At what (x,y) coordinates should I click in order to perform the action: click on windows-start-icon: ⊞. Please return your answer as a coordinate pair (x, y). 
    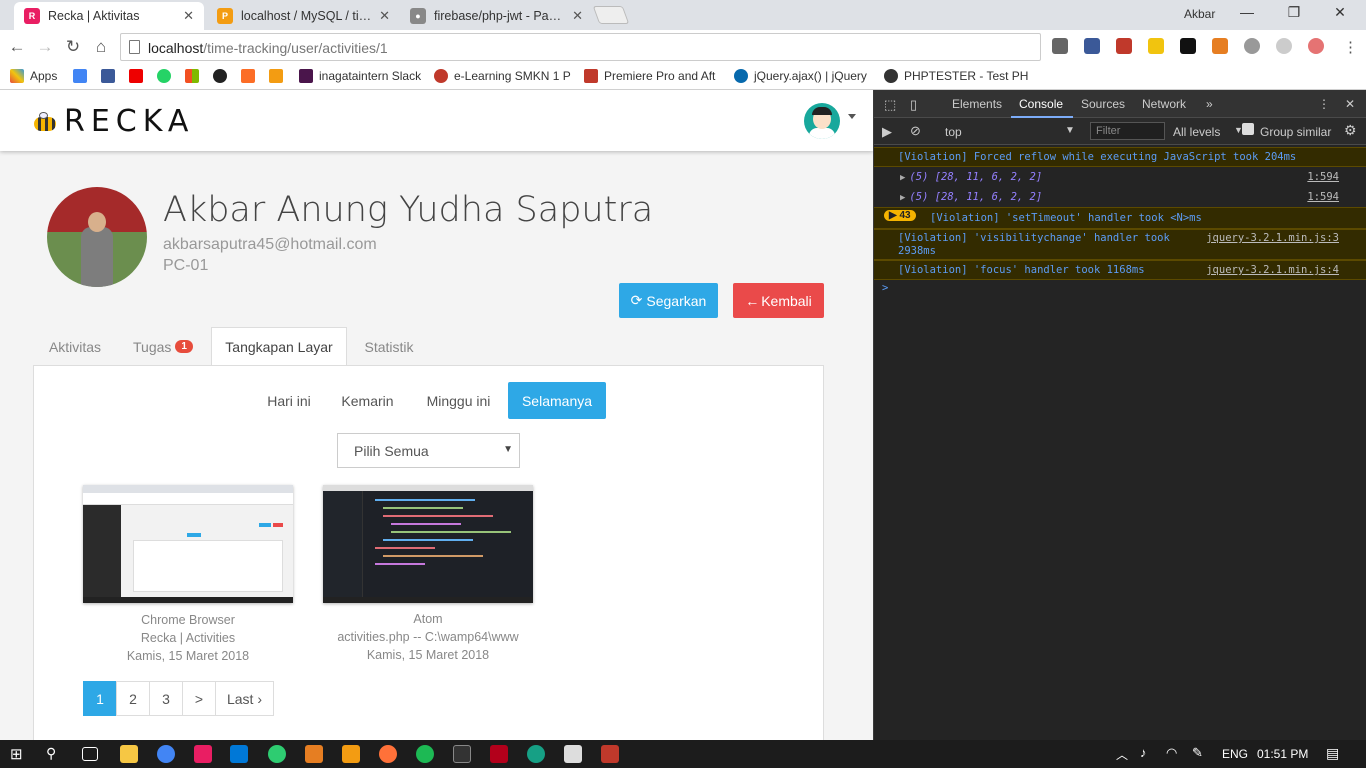
    Looking at the image, I should click on (19, 754).